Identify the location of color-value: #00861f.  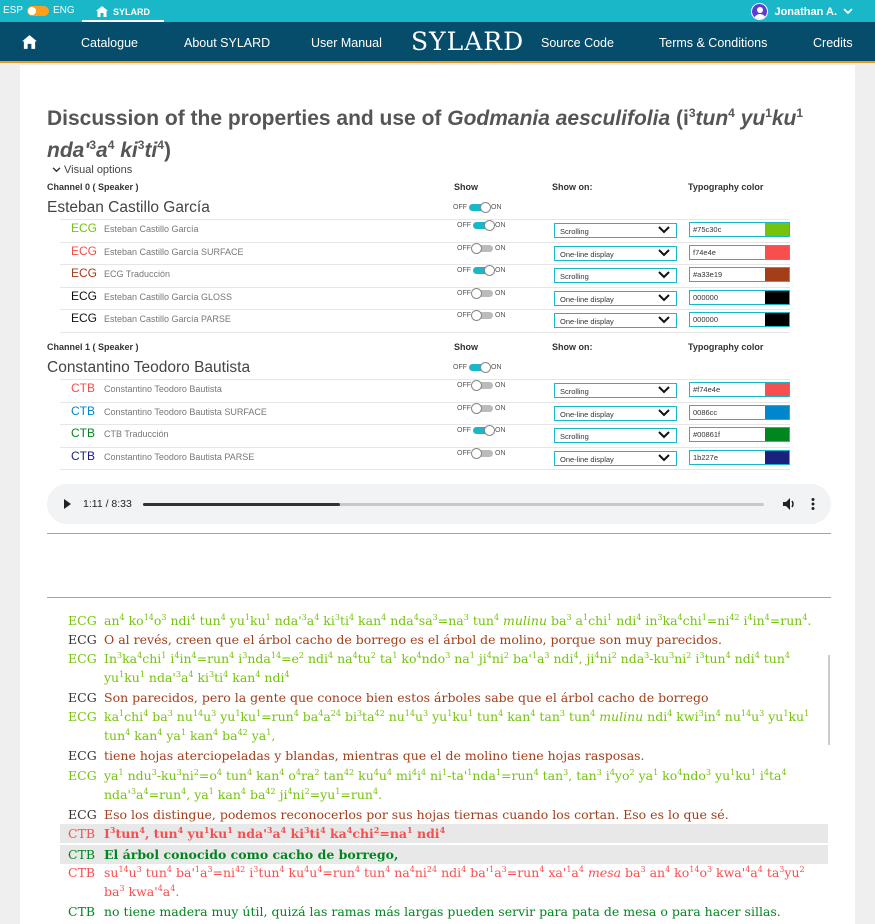
(706, 434).